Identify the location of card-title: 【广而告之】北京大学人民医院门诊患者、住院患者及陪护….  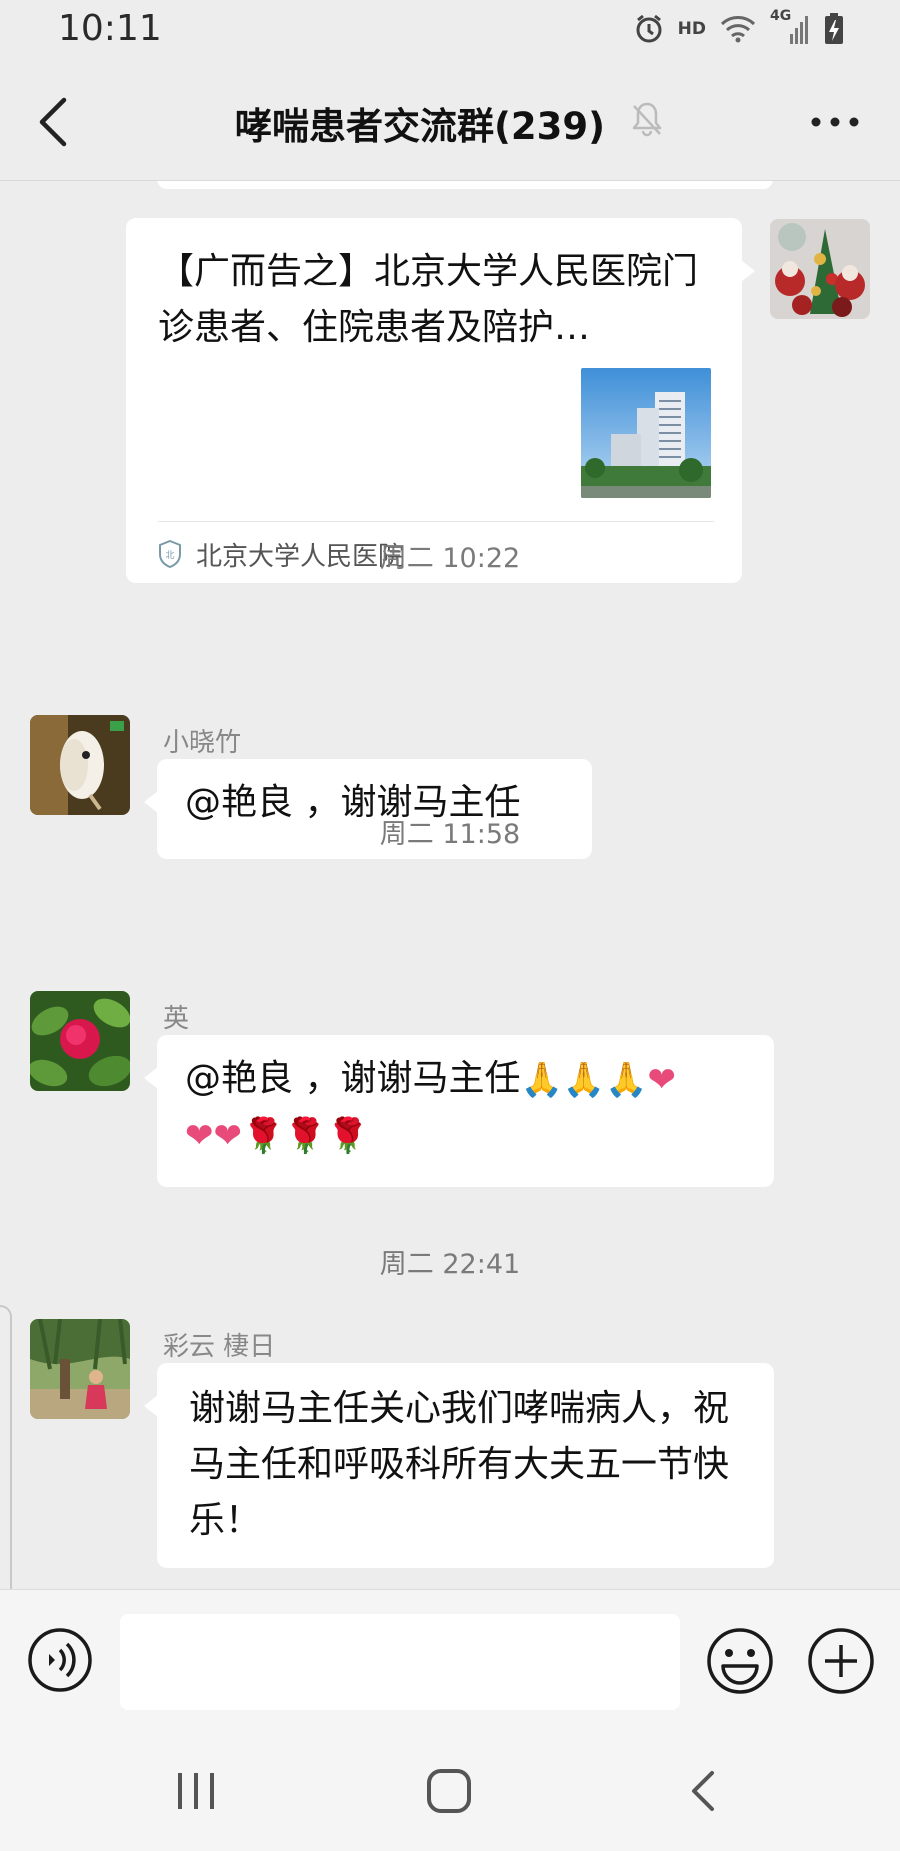
(428, 299).